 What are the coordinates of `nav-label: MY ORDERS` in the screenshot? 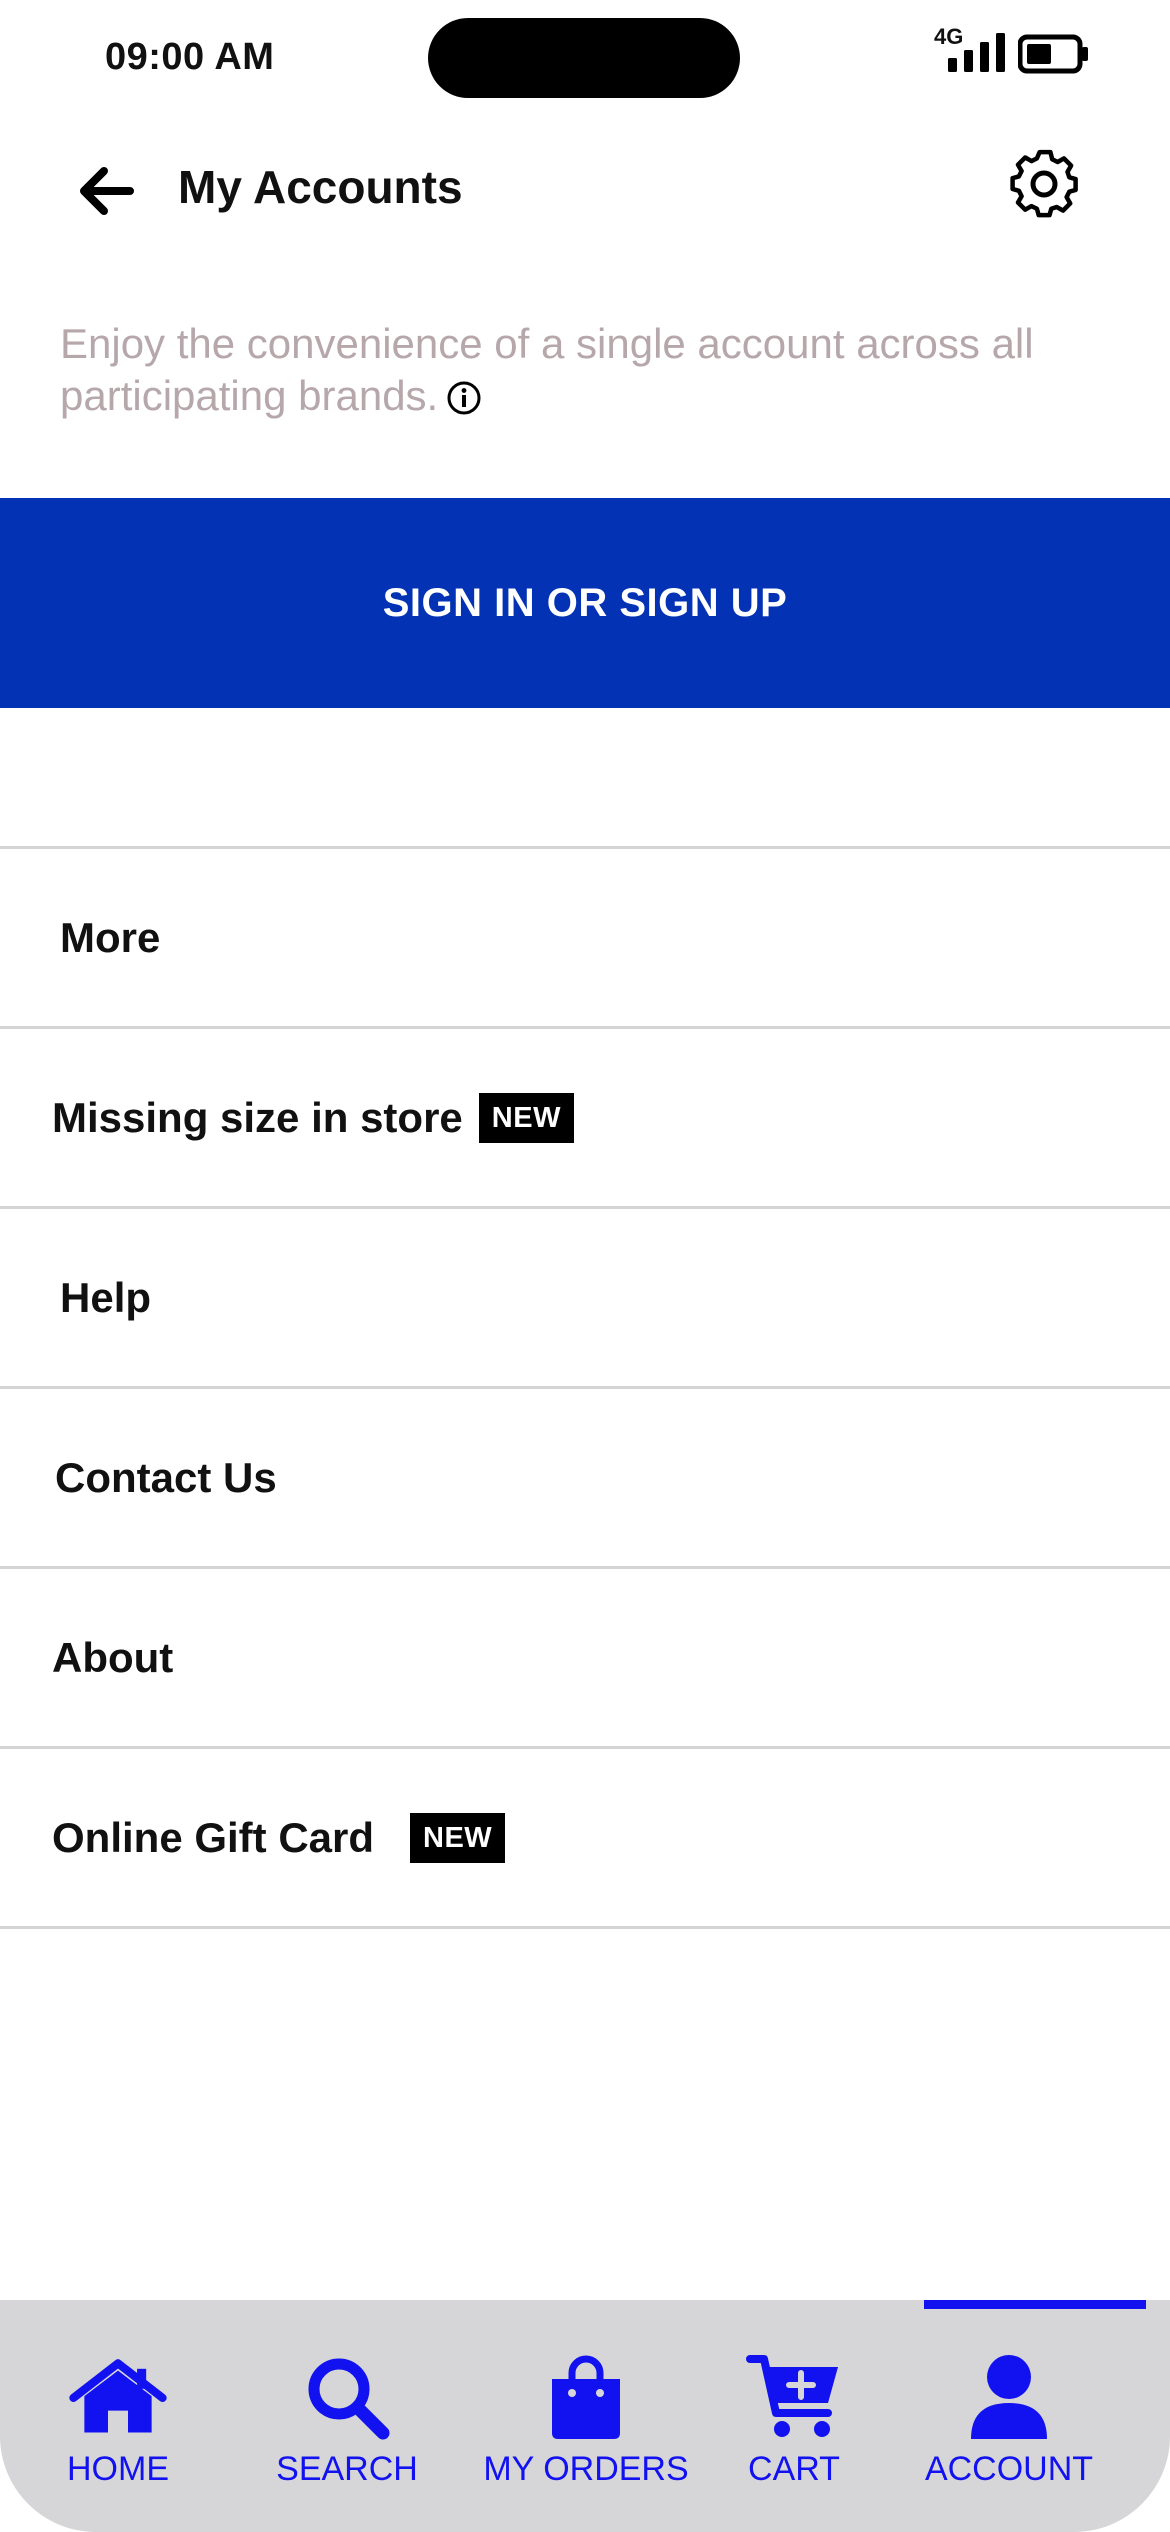 It's located at (586, 2469).